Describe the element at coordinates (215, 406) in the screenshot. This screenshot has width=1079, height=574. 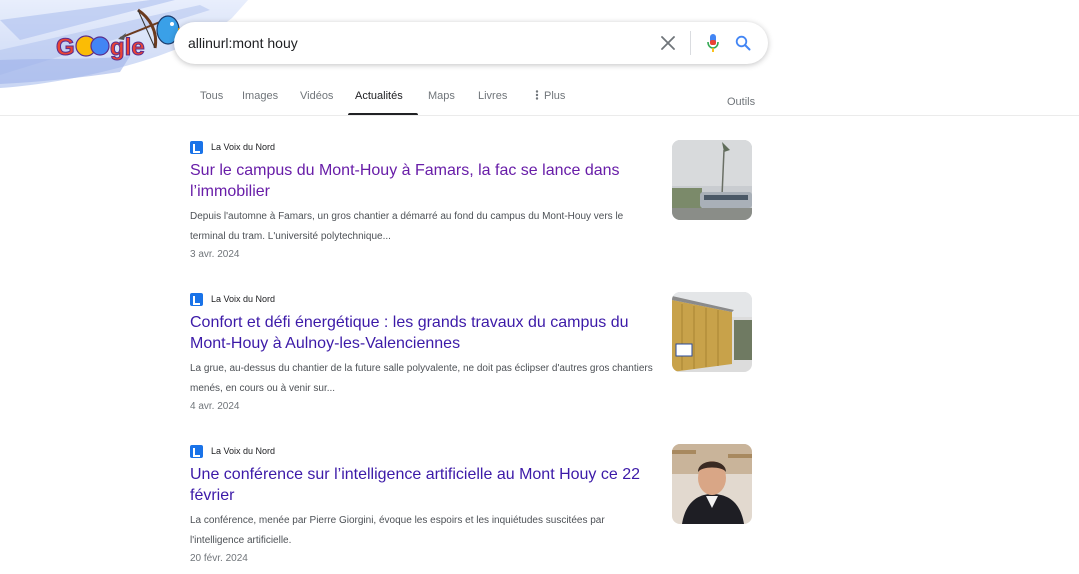
I see `result-date: 4 avr. 2024` at that location.